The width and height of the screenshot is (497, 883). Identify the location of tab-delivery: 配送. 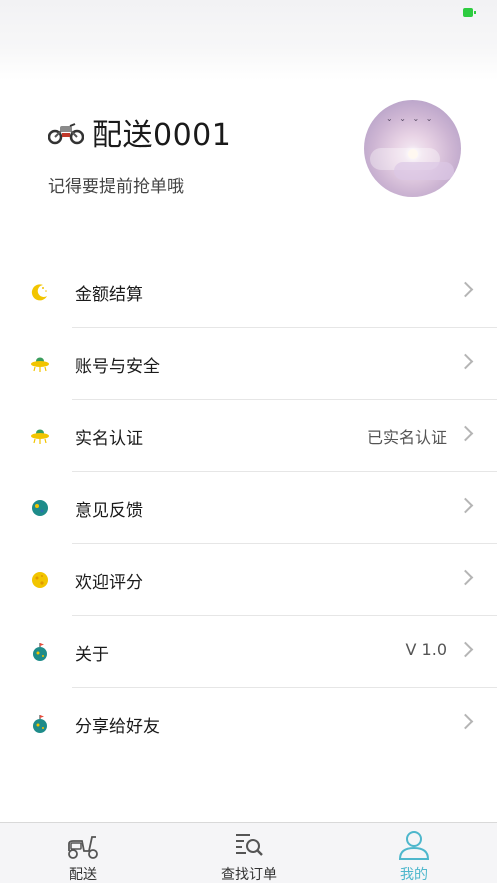
(83, 853).